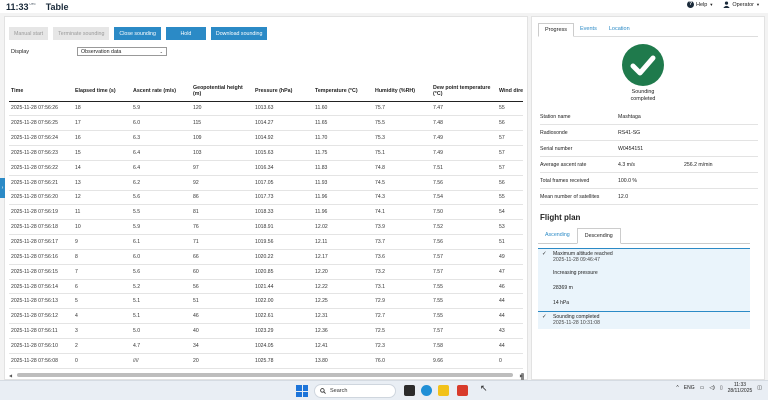 This screenshot has width=768, height=400. I want to click on tab-ascending: Ascending, so click(557, 235).